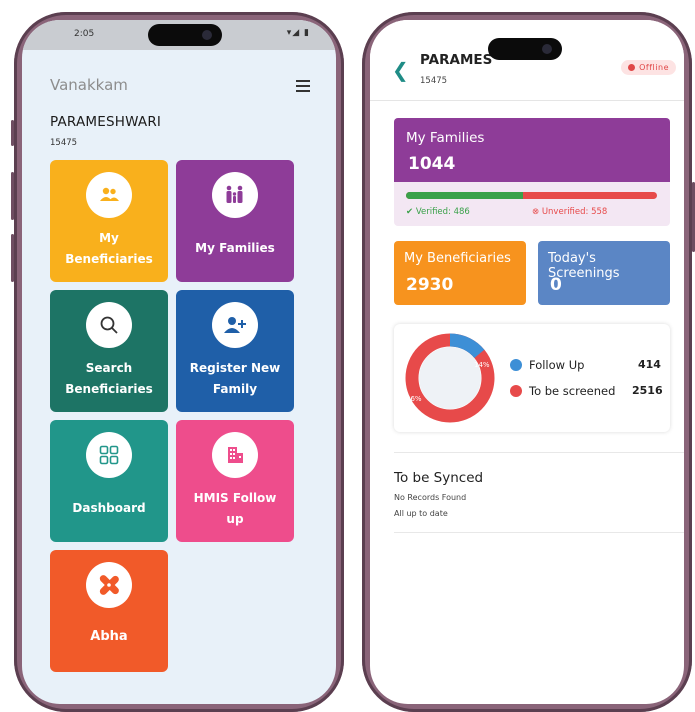 This screenshot has height=712, width=695. What do you see at coordinates (439, 478) in the screenshot?
I see `to-be-synced-title: To be Synced` at bounding box center [439, 478].